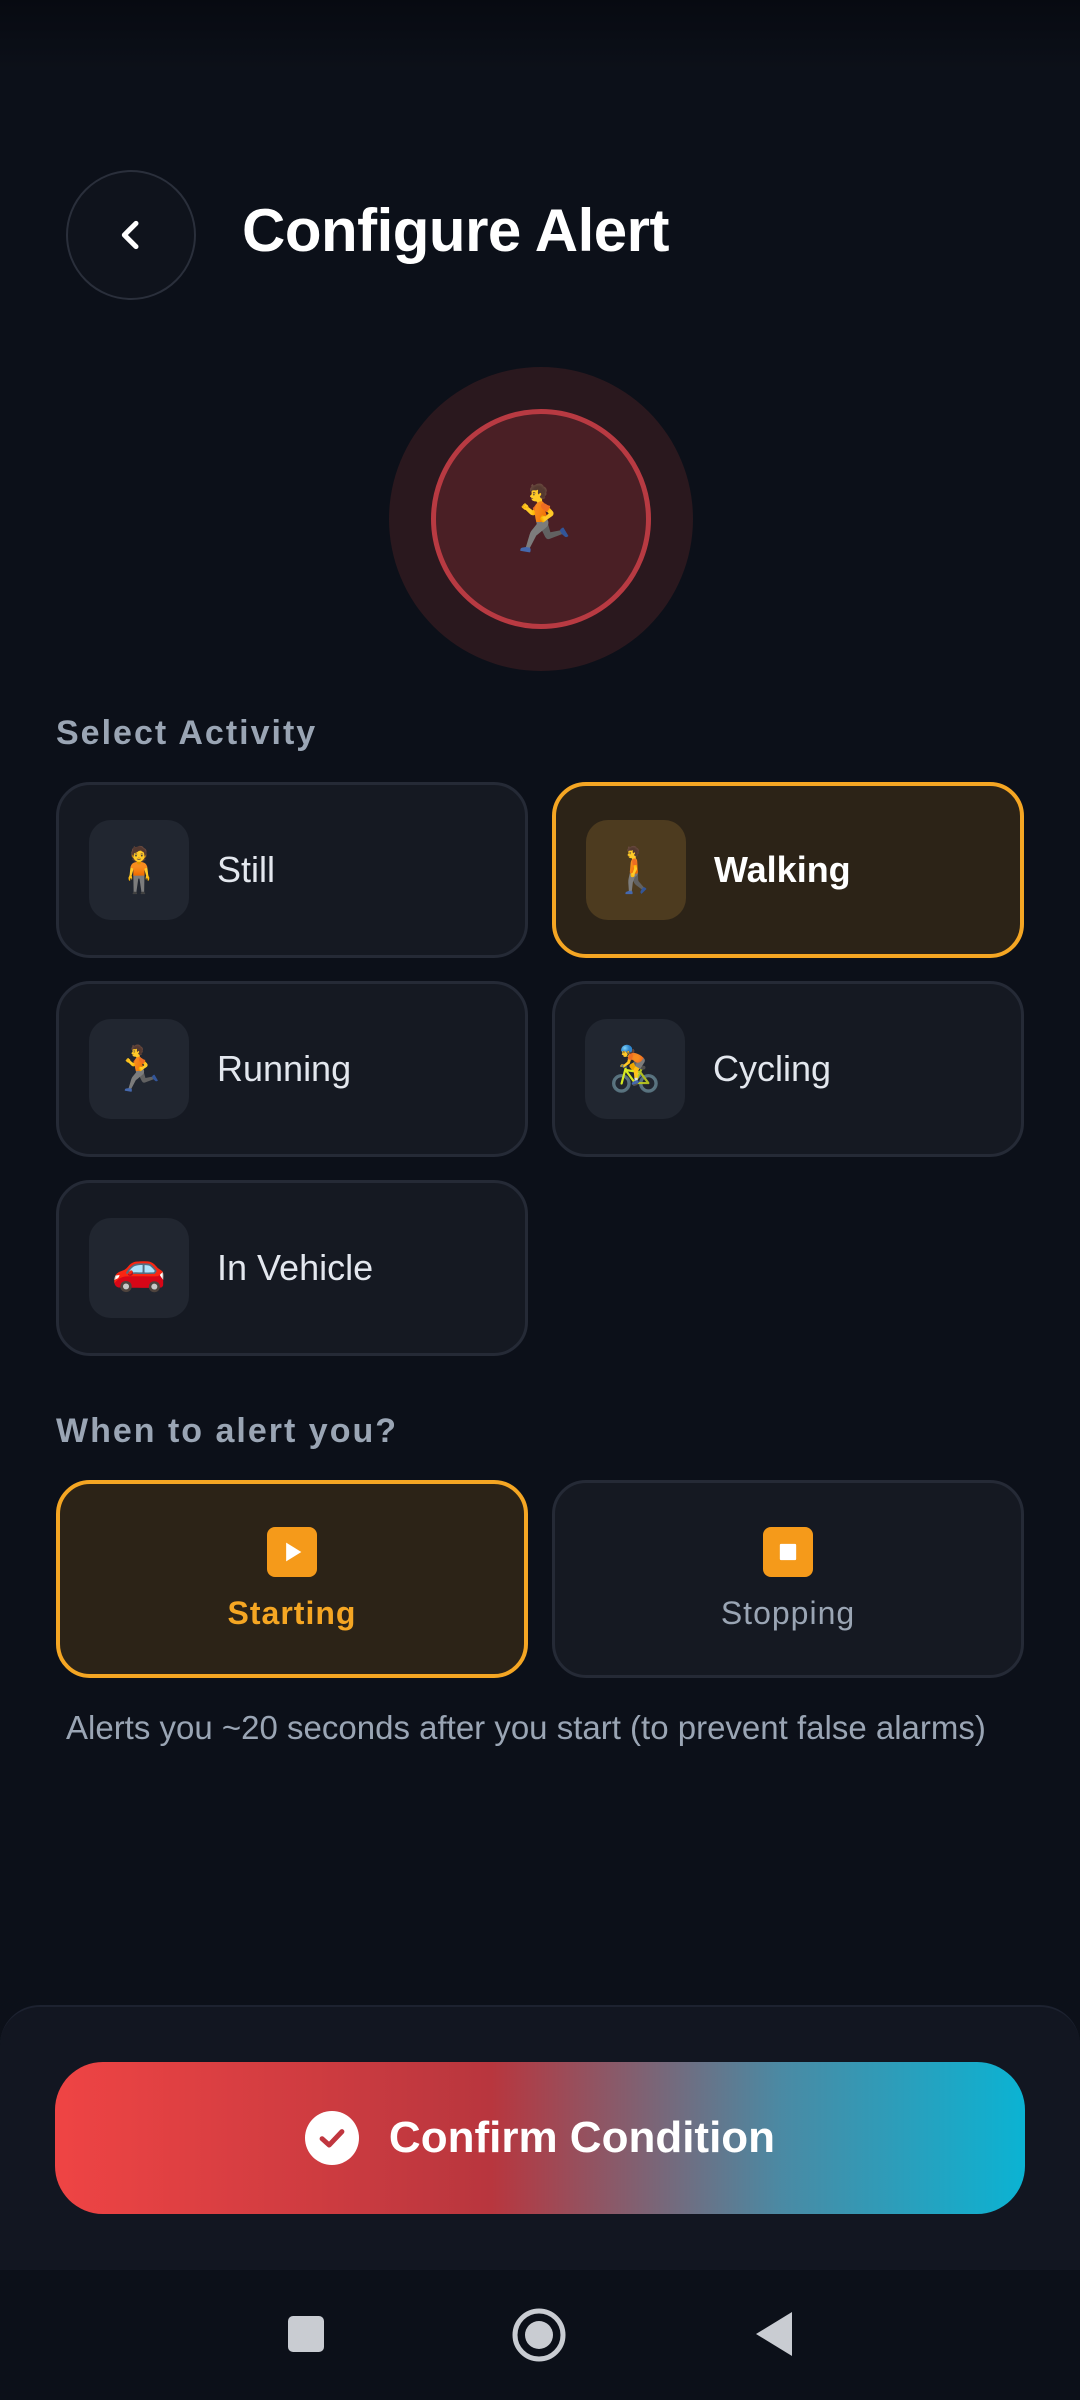  Describe the element at coordinates (331, 2138) in the screenshot. I see `check-circle-icon` at that location.